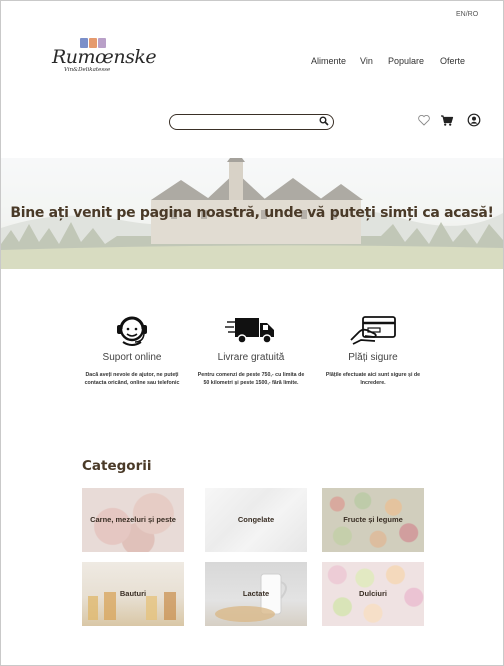 This screenshot has width=504, height=666. Describe the element at coordinates (467, 14) in the screenshot. I see `language-switcher: EN/RO` at that location.